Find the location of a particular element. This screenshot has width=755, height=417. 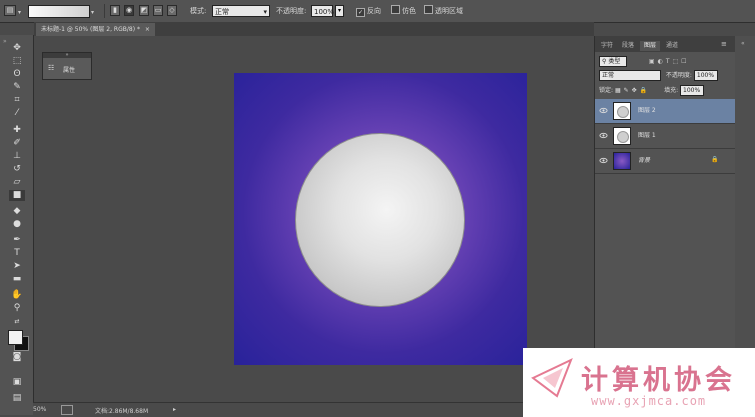

tool-preset-icon: ▤ is located at coordinates (10, 10).